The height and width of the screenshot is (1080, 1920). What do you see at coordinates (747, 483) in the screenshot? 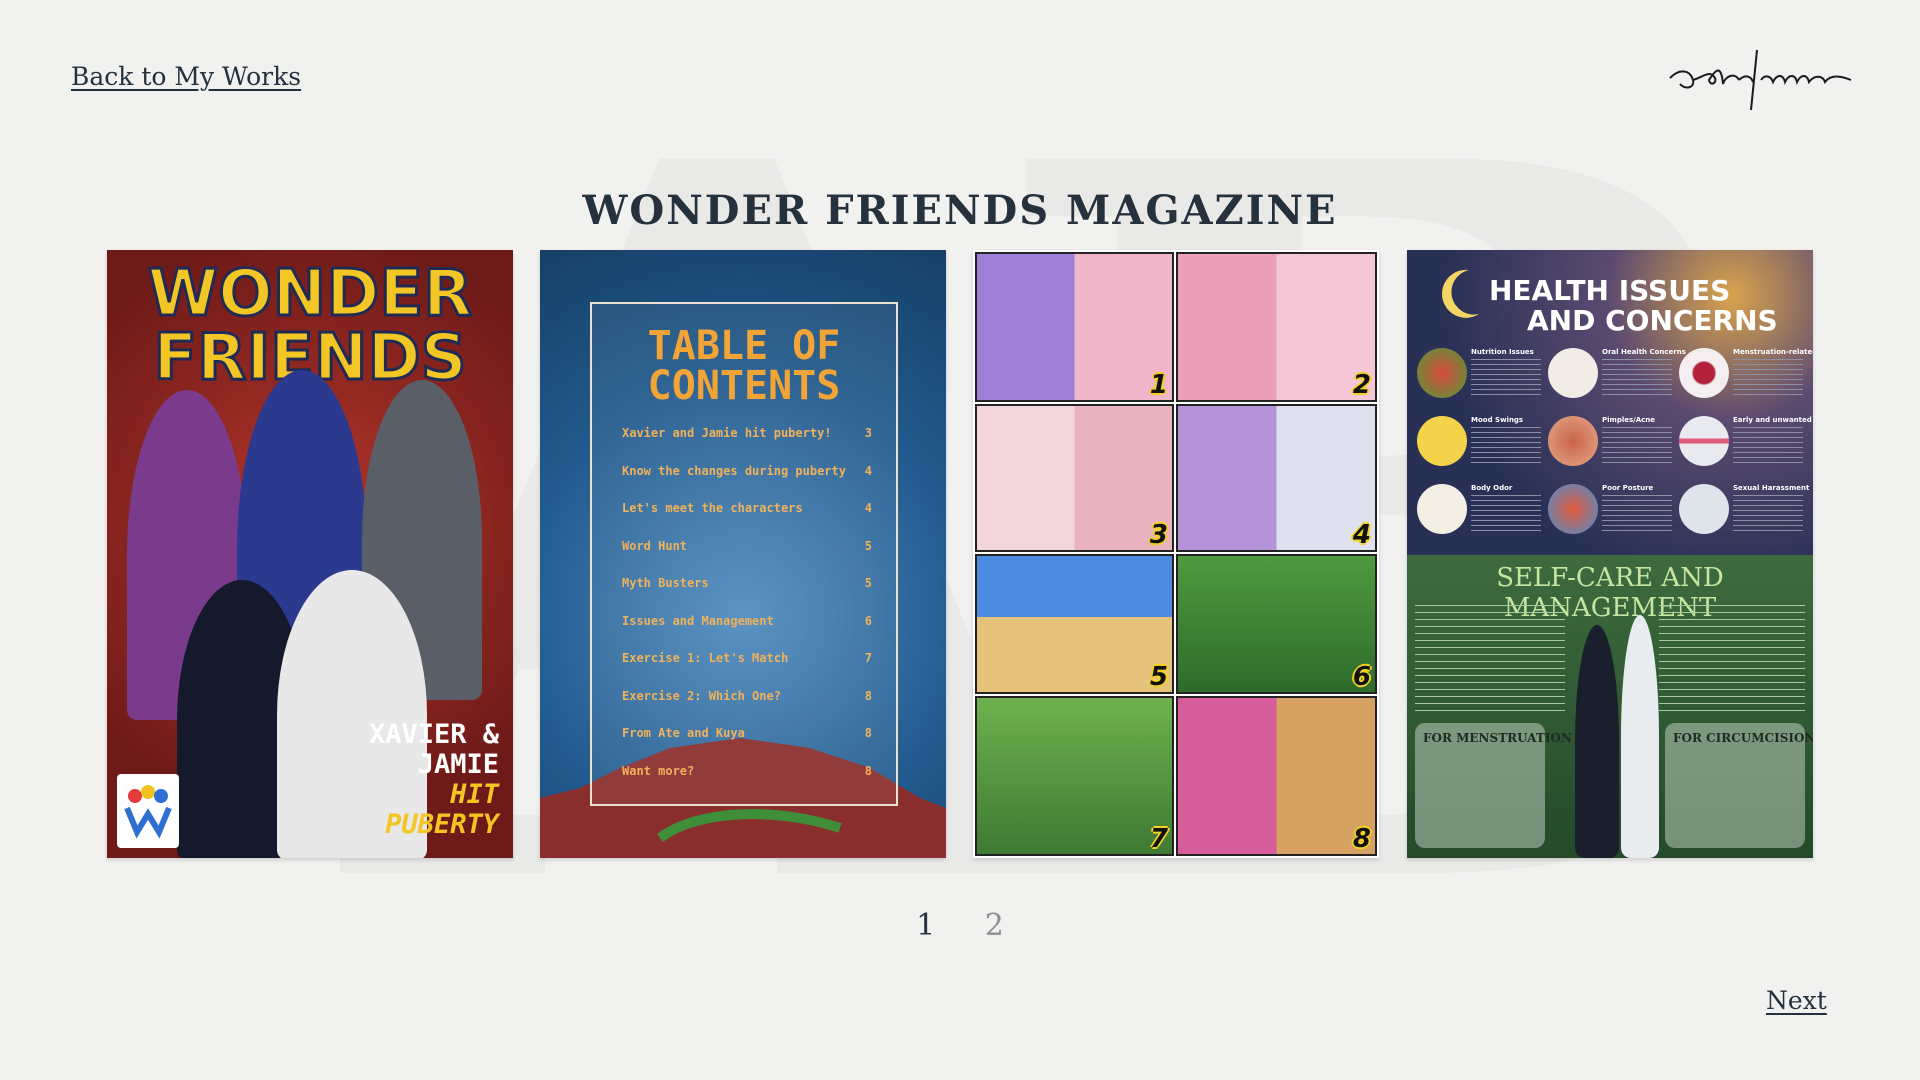
I see `toc-entry: Know the changes during puberty 4` at bounding box center [747, 483].